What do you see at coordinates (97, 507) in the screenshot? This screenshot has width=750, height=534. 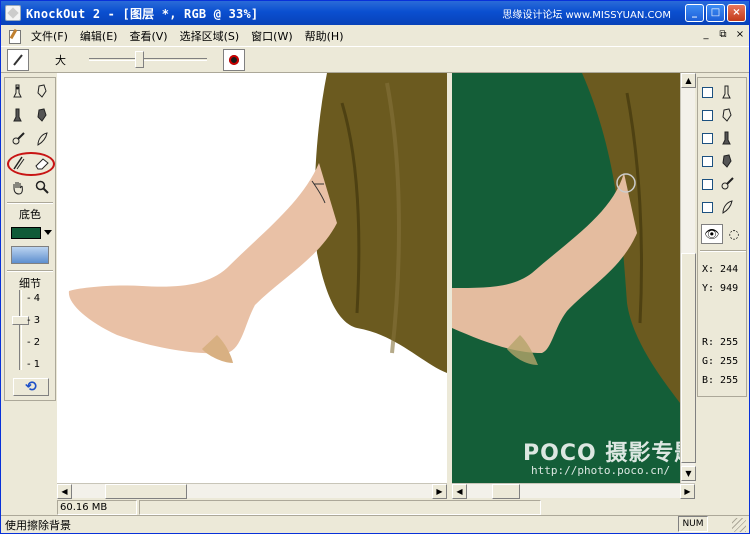 I see `memory-status: 60.16 MB` at bounding box center [97, 507].